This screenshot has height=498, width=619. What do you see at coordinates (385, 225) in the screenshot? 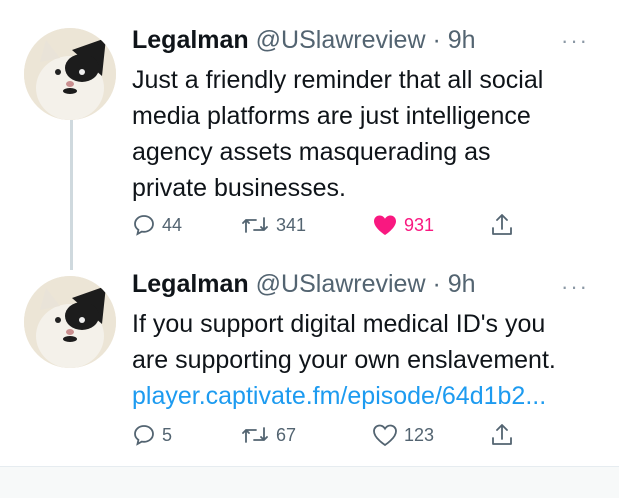
I see `heart-icon` at bounding box center [385, 225].